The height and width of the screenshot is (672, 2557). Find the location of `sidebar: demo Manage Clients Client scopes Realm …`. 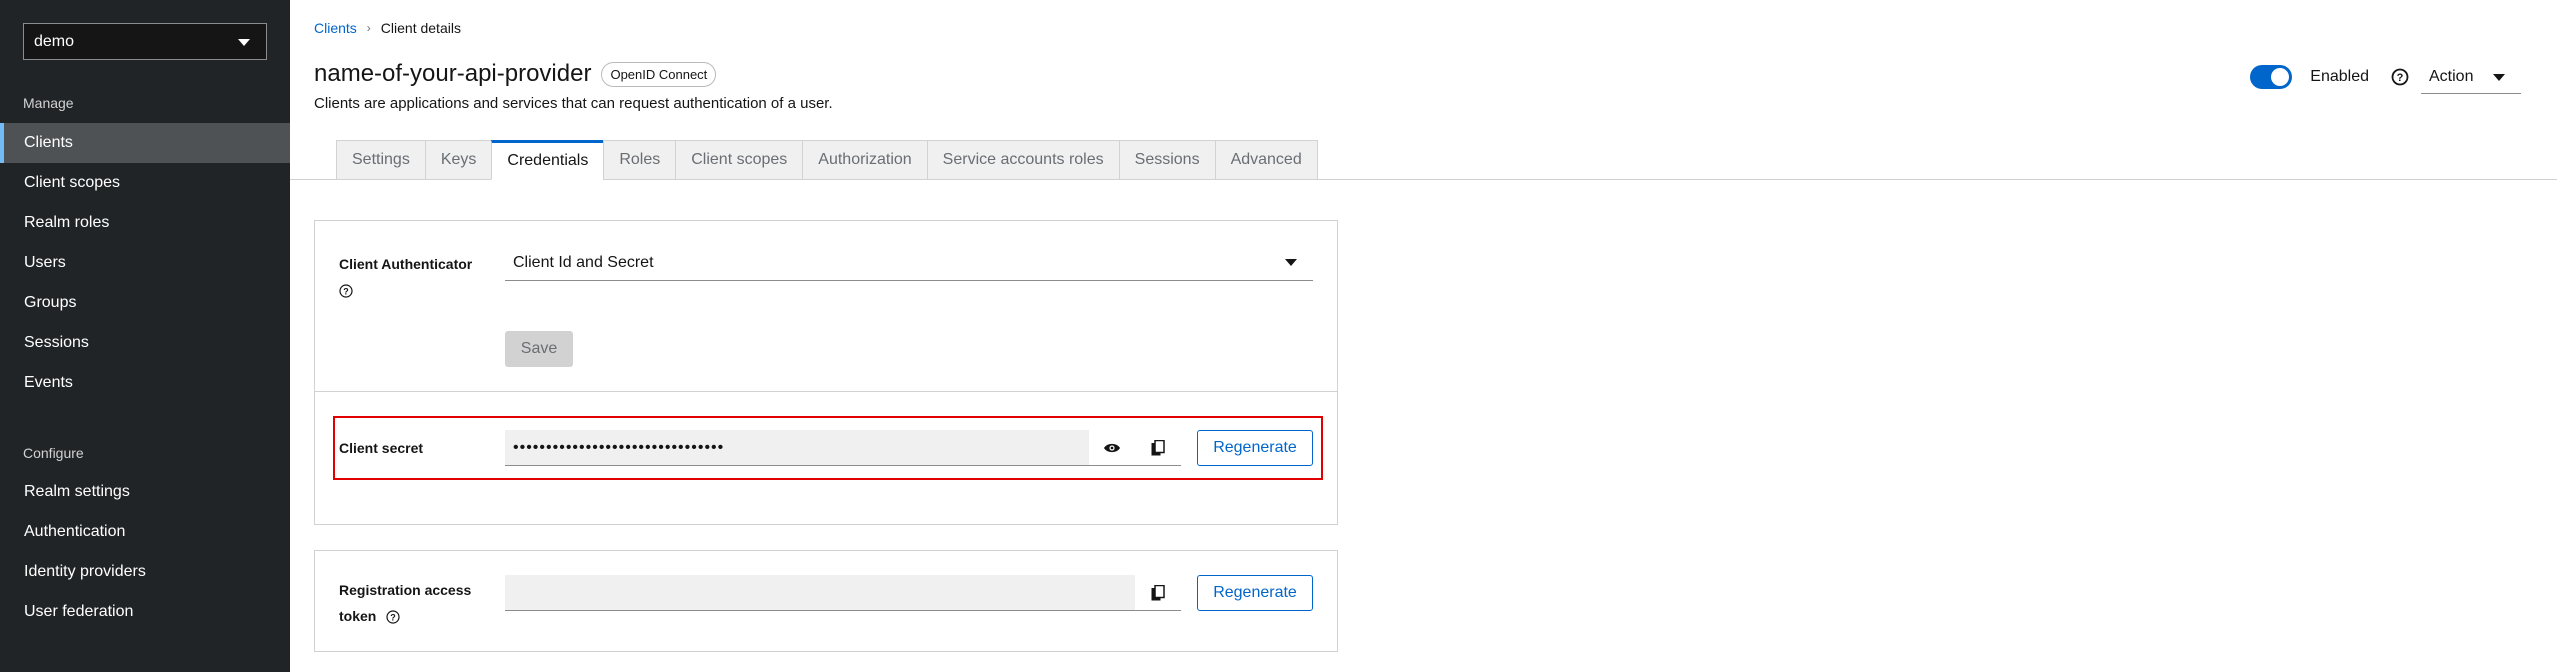

sidebar: demo Manage Clients Client scopes Realm … is located at coordinates (145, 336).